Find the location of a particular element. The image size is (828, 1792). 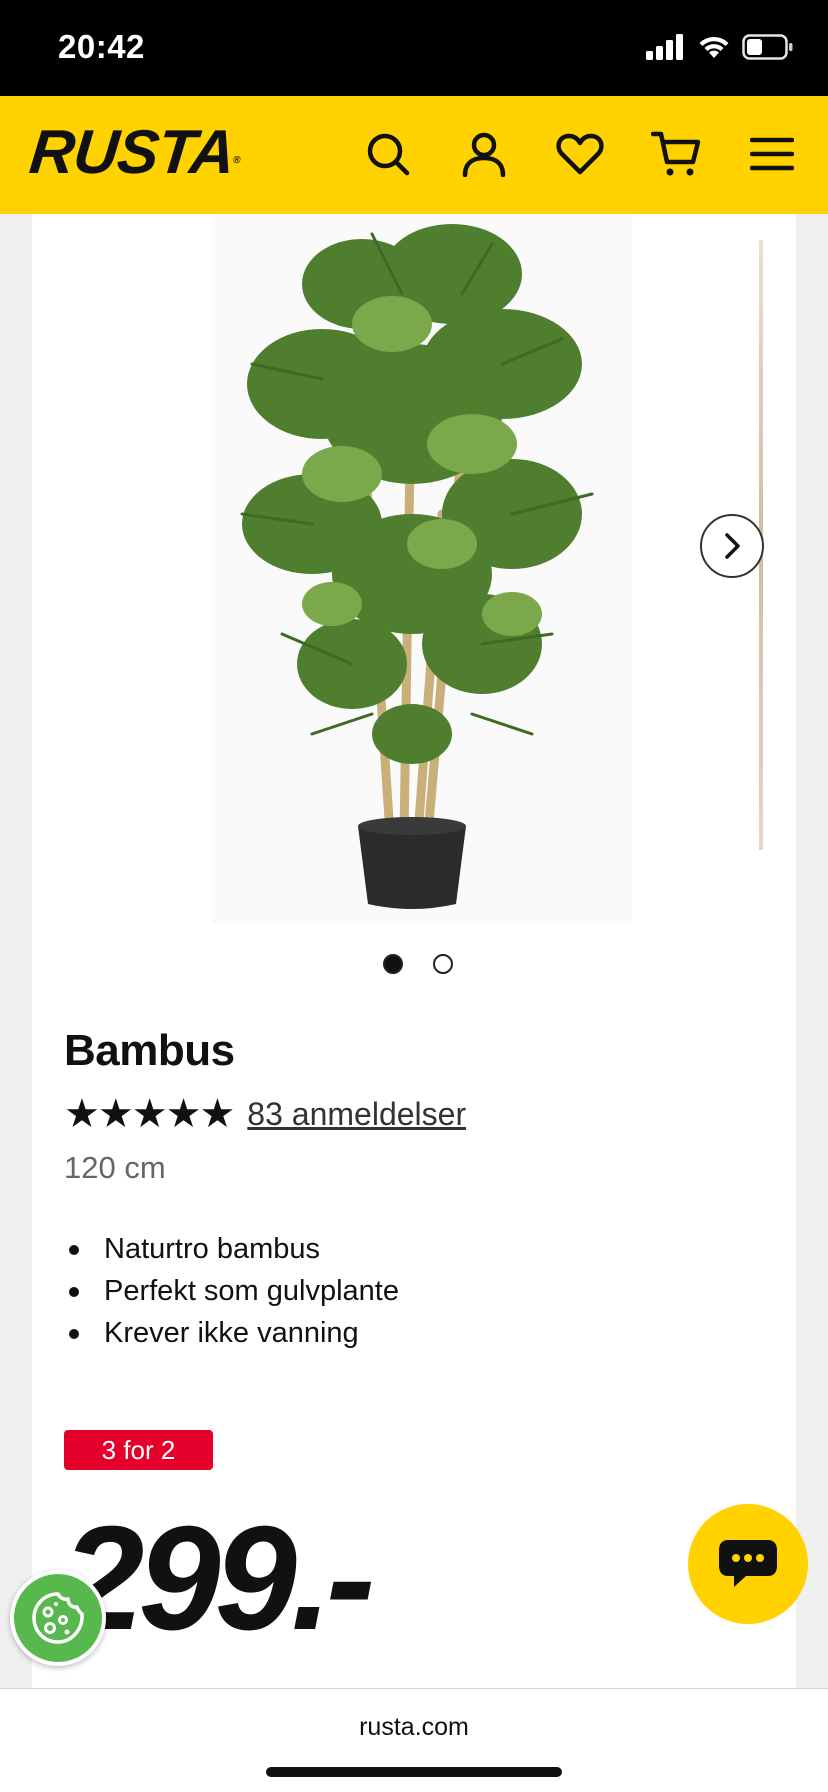

cart-button is located at coordinates (676, 154).